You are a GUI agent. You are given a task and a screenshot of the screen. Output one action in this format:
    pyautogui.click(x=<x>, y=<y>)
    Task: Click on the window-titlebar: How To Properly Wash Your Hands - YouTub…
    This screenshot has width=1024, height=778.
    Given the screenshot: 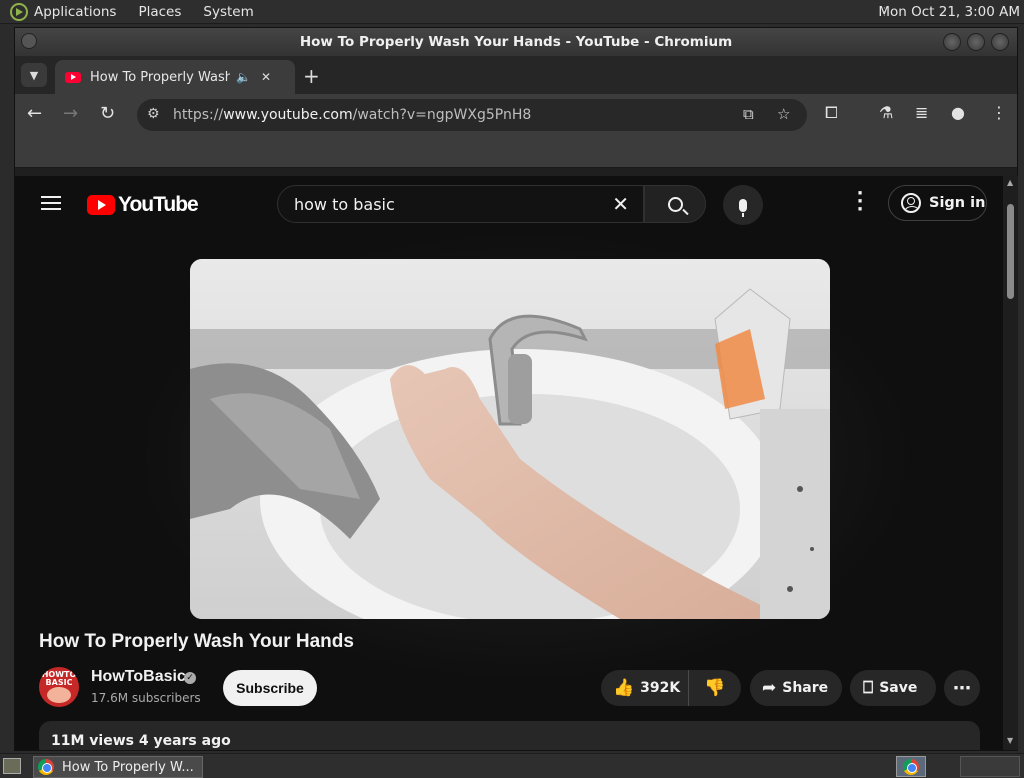 What is the action you would take?
    pyautogui.click(x=516, y=42)
    